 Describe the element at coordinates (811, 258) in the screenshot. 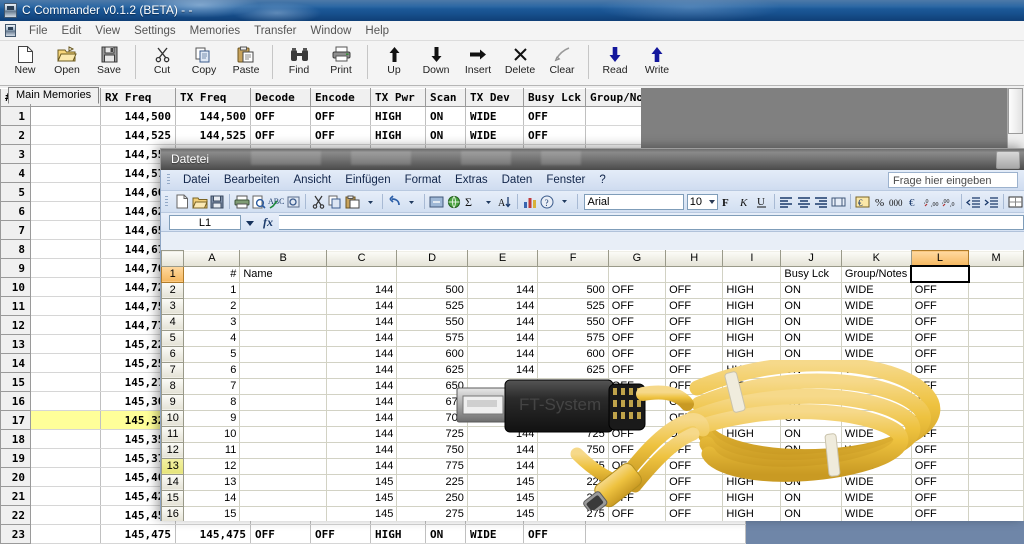

I see `excel-column-header-j: J` at that location.